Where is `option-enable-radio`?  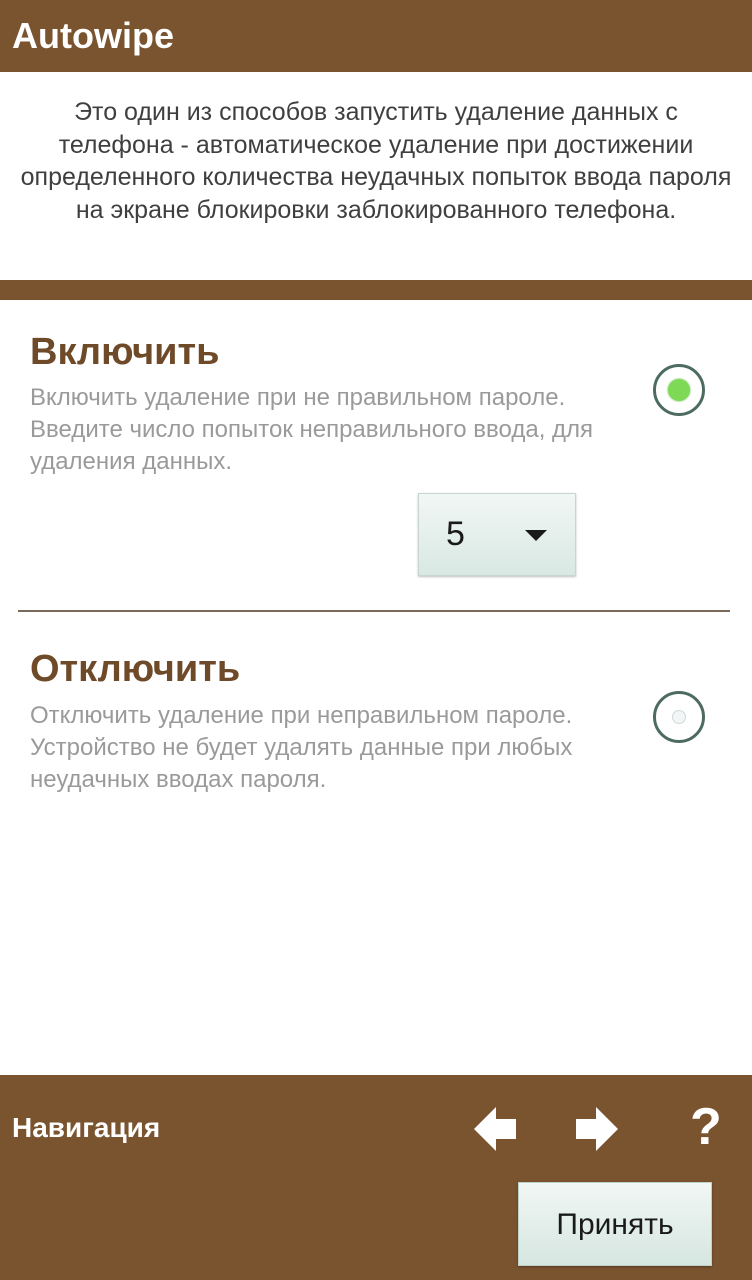 option-enable-radio is located at coordinates (679, 390).